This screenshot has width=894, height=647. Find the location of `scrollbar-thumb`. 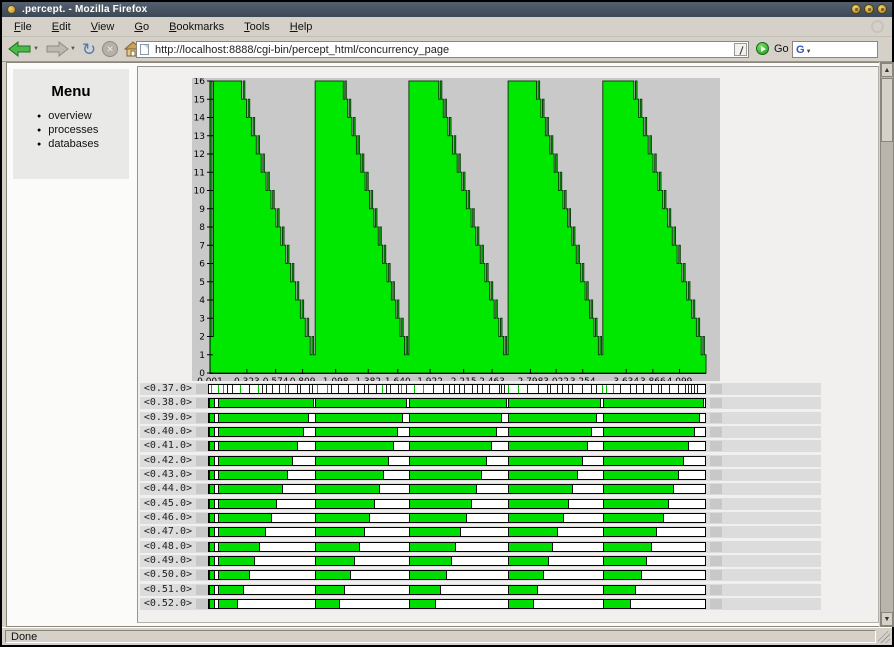

scrollbar-thumb is located at coordinates (887, 110).